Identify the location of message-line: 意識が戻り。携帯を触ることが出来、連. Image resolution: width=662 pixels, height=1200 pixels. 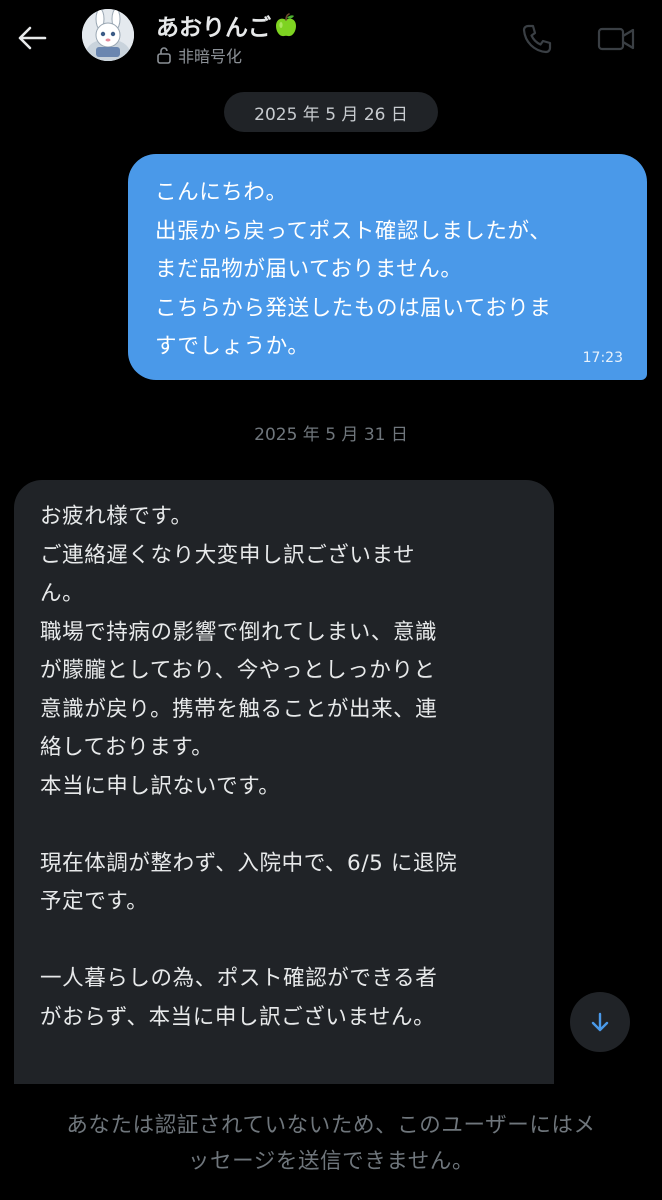
(239, 709).